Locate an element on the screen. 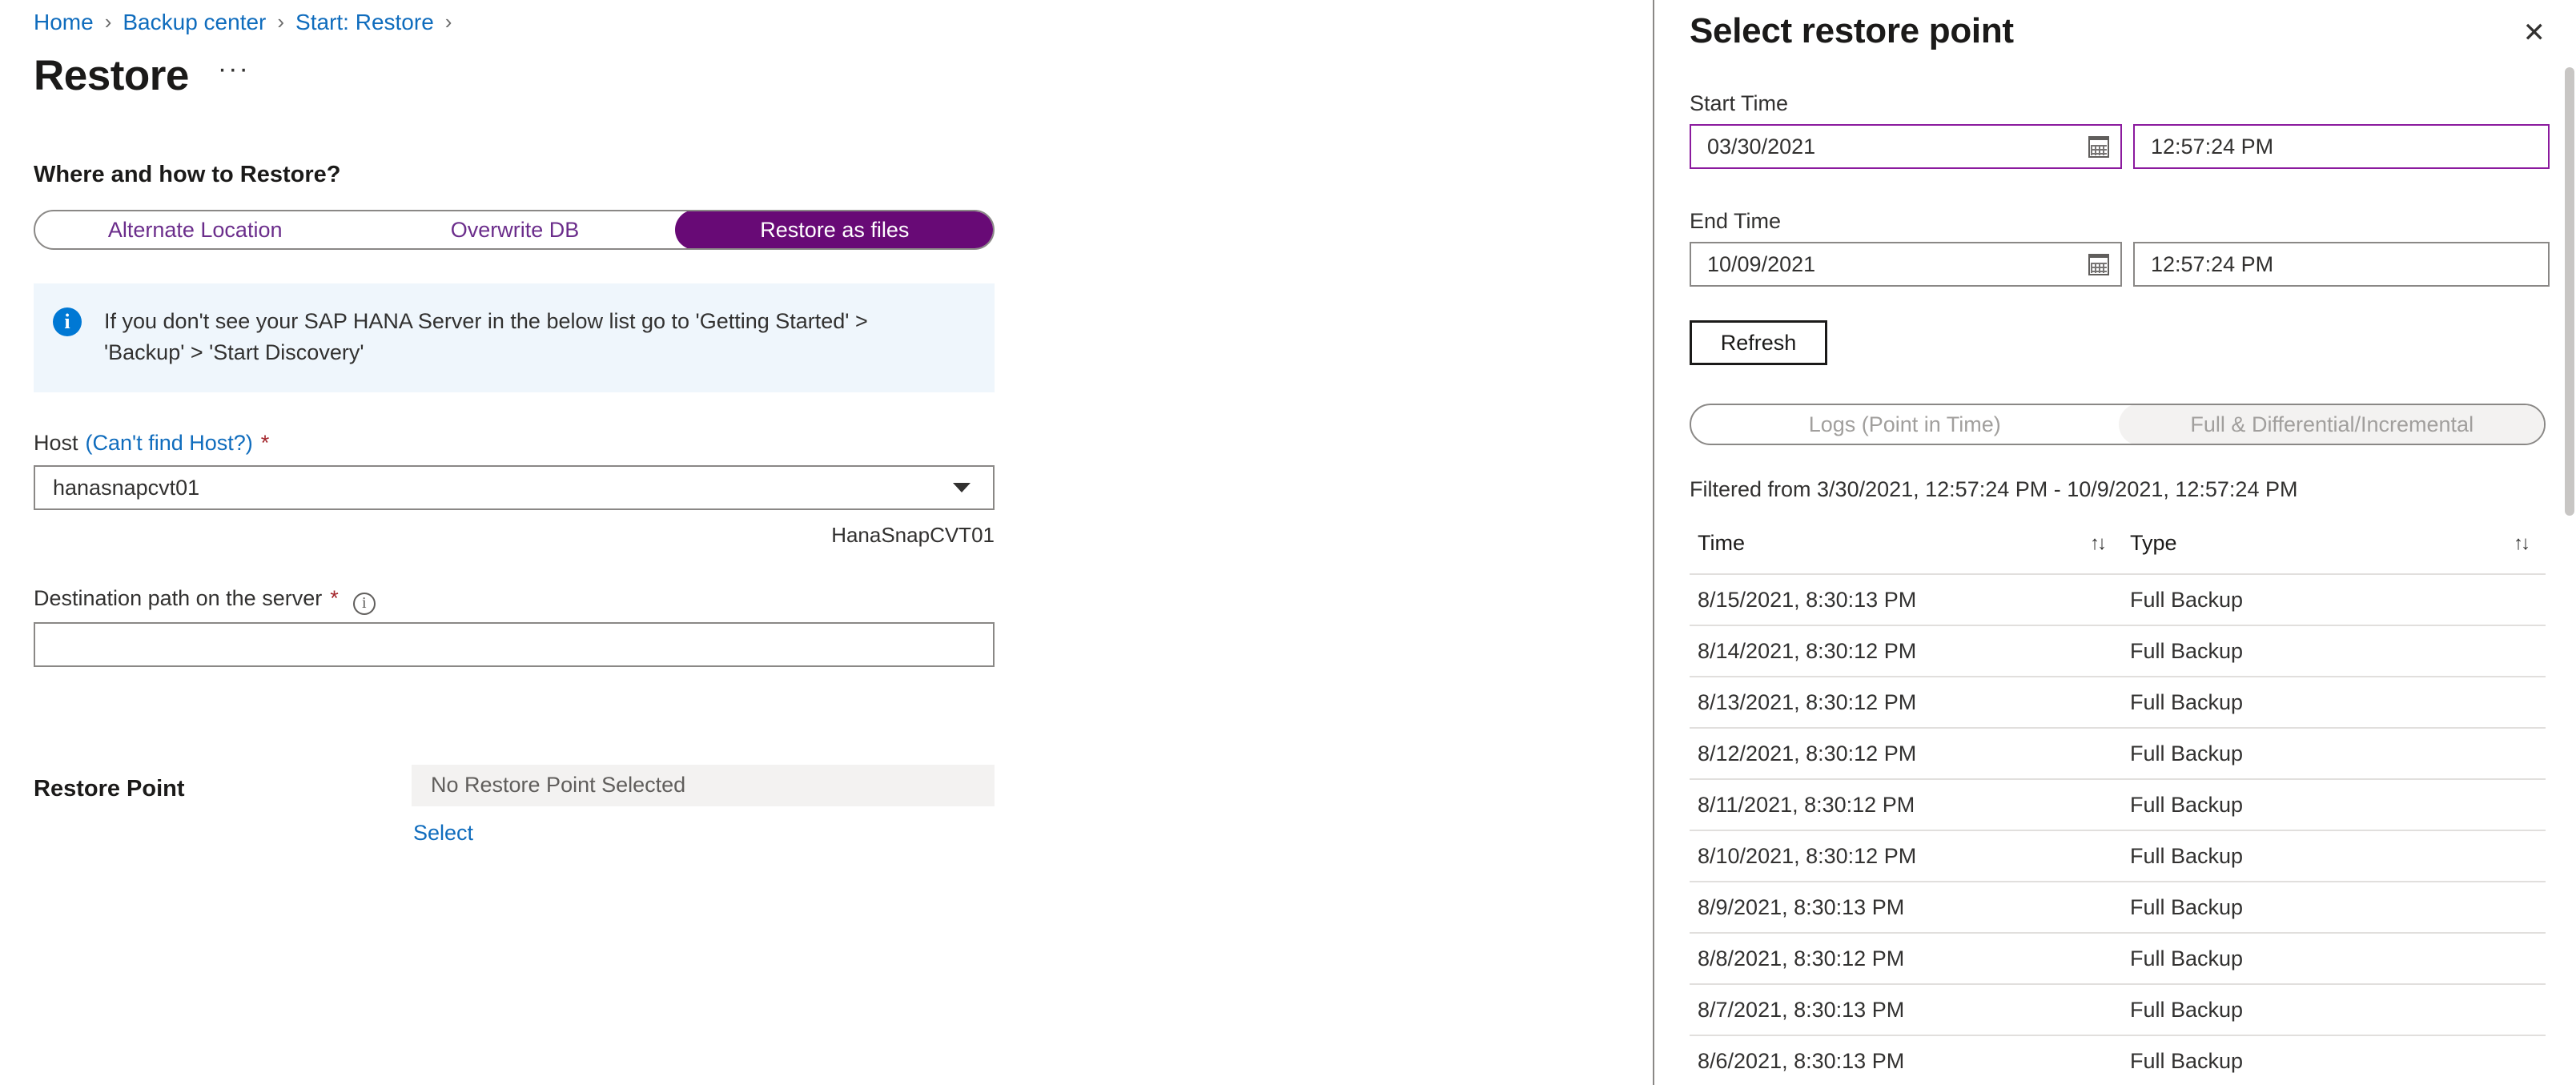 The image size is (2576, 1085). start-time-row: 03/30/2021 12:57:24 PM is located at coordinates (2120, 147).